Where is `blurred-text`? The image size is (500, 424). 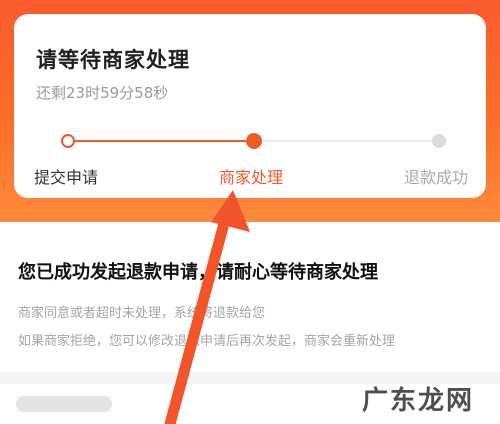 blurred-text is located at coordinates (64, 404).